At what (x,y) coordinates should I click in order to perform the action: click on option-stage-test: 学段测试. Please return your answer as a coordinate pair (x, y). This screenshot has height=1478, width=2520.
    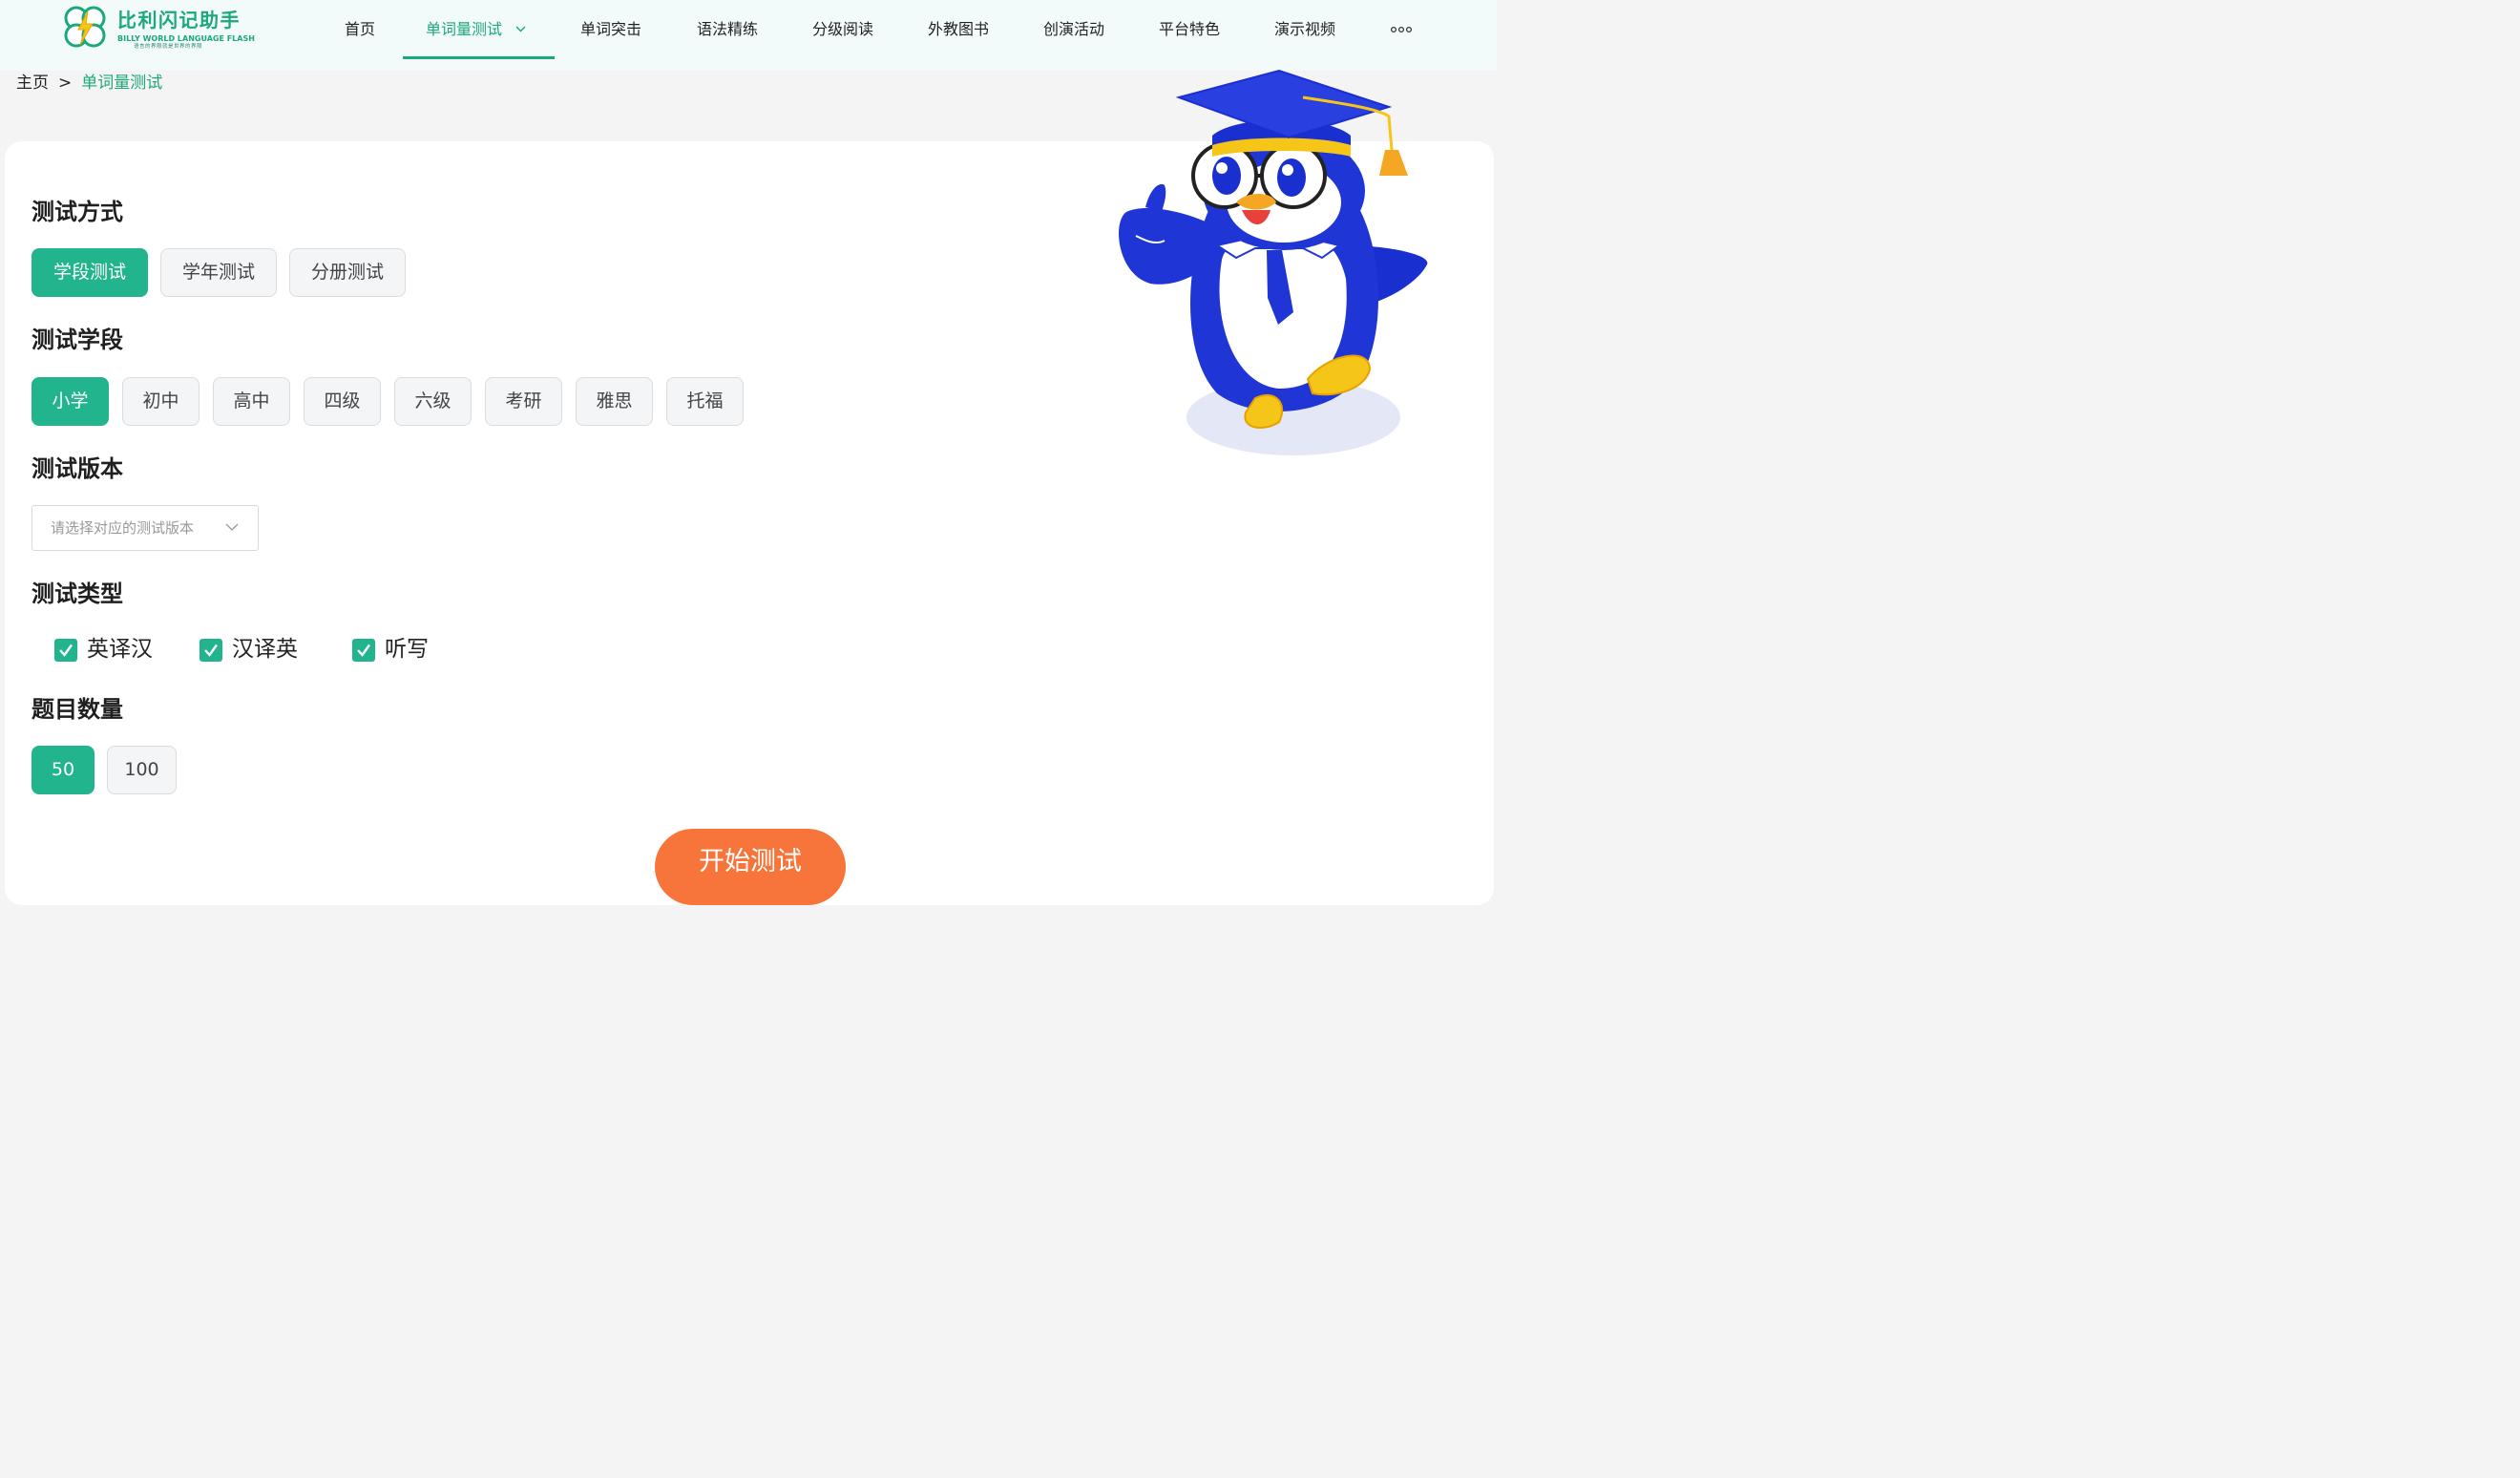
    Looking at the image, I should click on (90, 272).